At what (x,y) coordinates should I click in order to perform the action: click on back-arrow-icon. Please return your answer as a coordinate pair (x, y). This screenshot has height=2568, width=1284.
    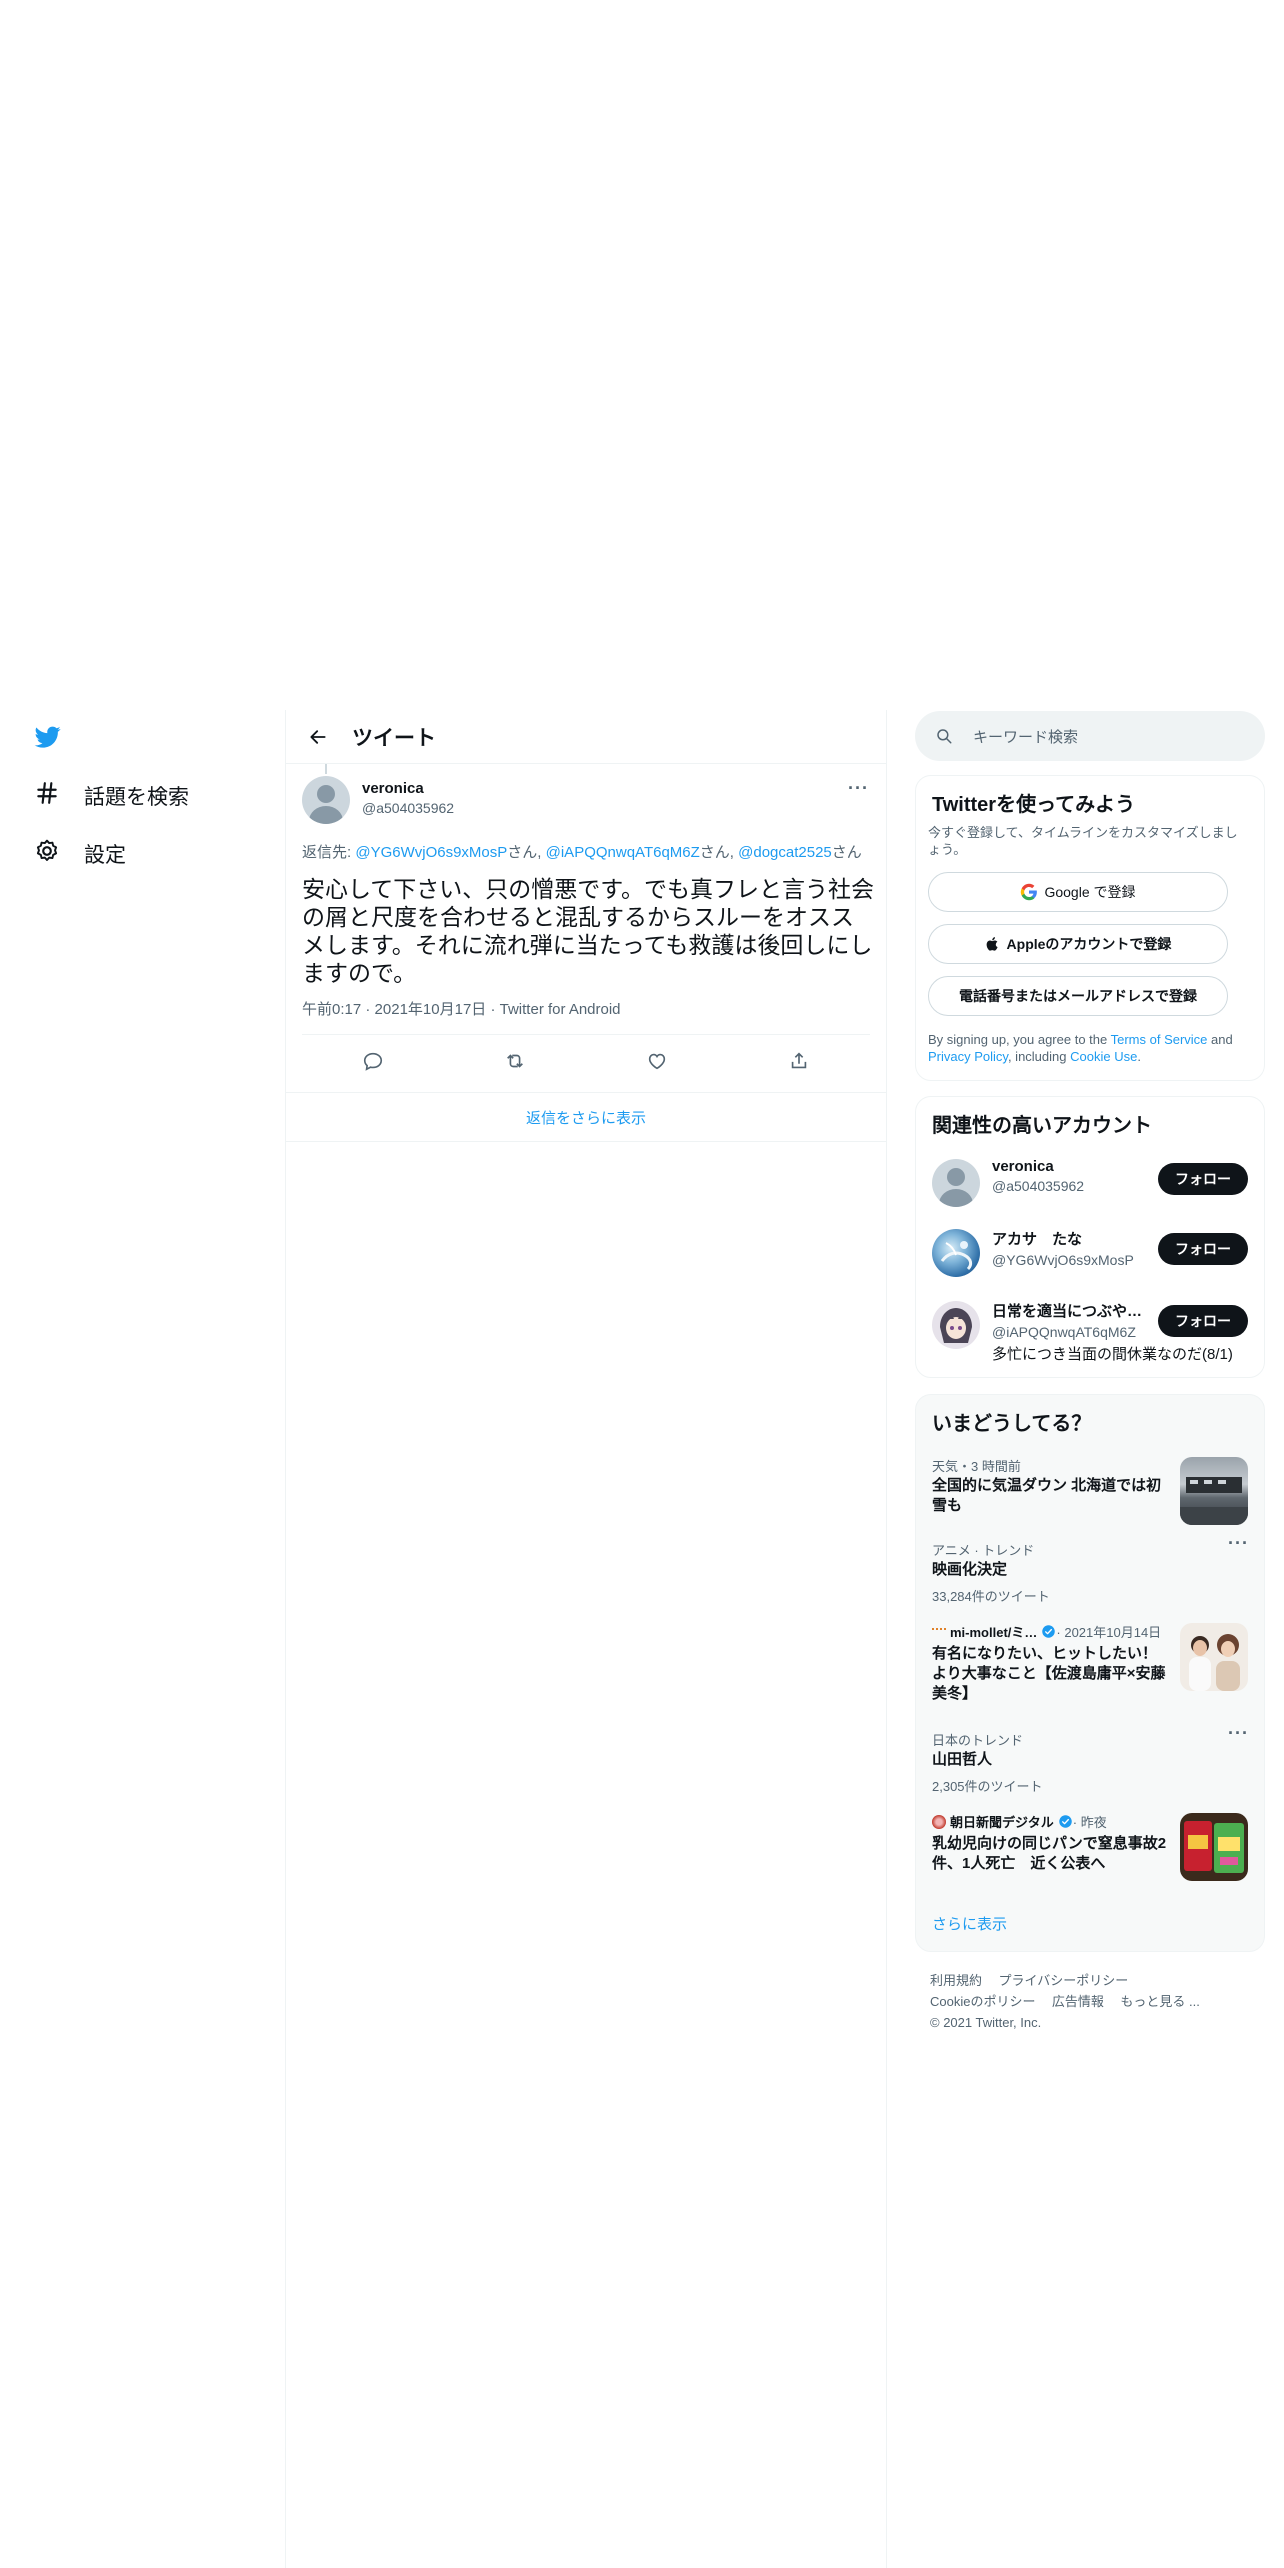
    Looking at the image, I should click on (318, 737).